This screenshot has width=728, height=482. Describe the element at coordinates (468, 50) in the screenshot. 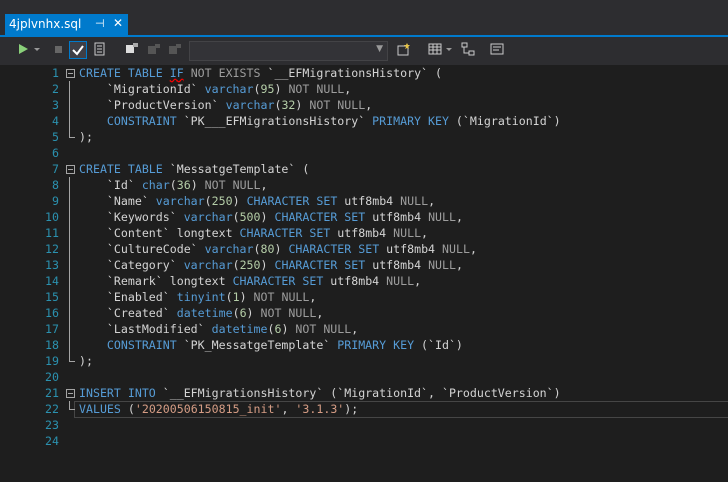

I see `execution-plan-icon` at that location.